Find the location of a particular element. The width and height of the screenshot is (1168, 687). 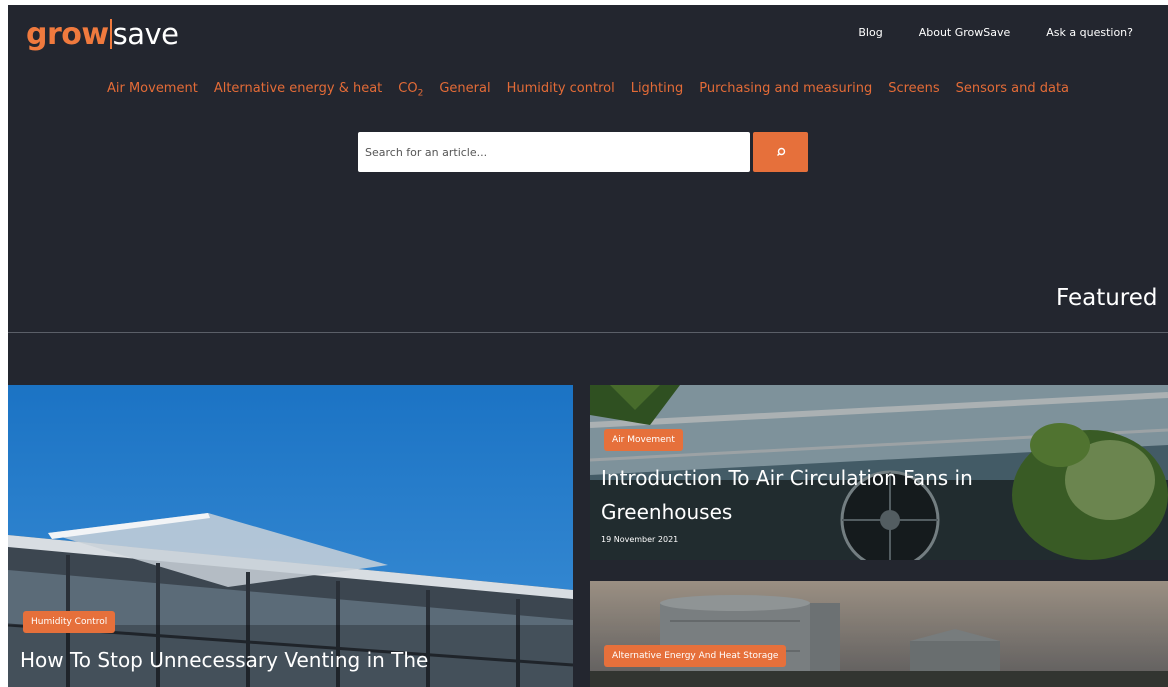

article-date: 19 November 2021 is located at coordinates (640, 539).